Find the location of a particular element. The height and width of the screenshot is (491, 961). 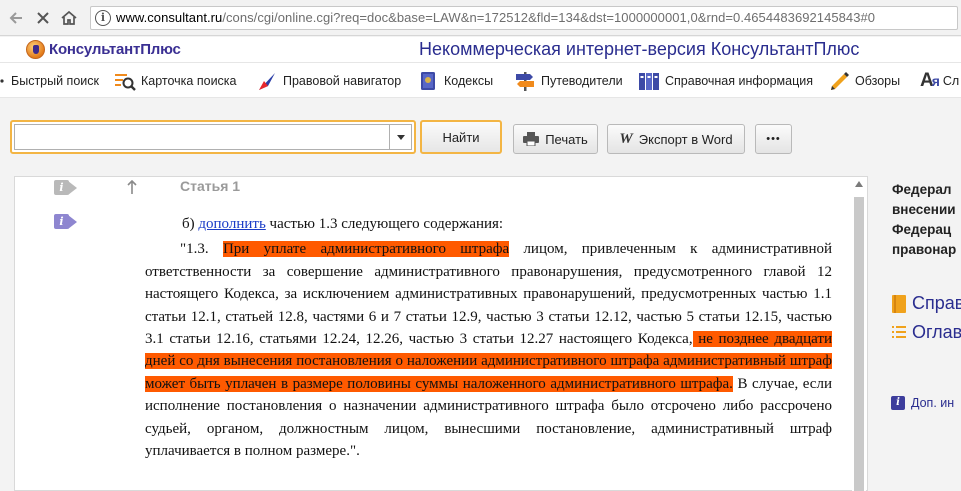

article-heading: Статья 1 is located at coordinates (210, 186).